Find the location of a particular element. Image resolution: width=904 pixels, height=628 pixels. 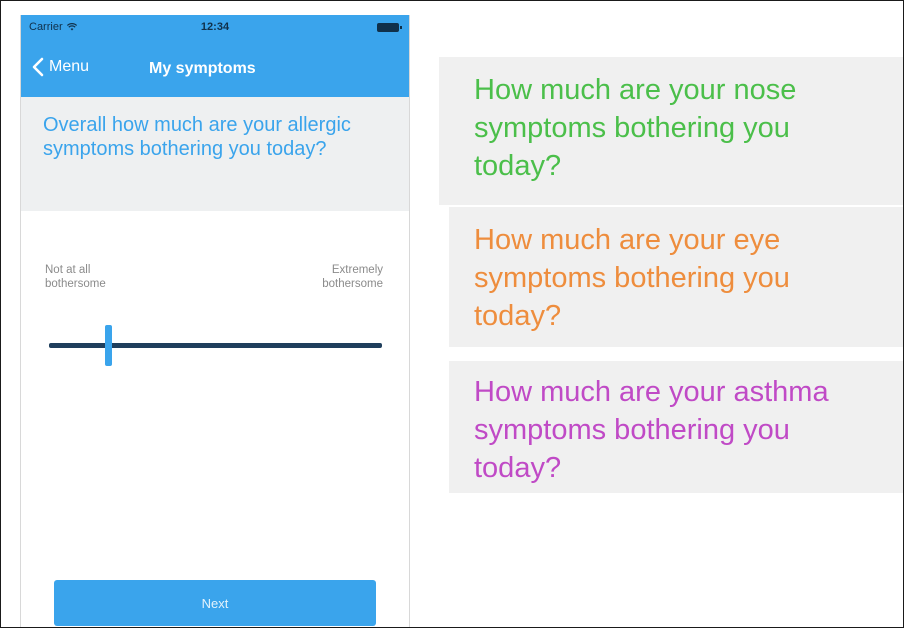

back-button: Menu is located at coordinates (60, 67).